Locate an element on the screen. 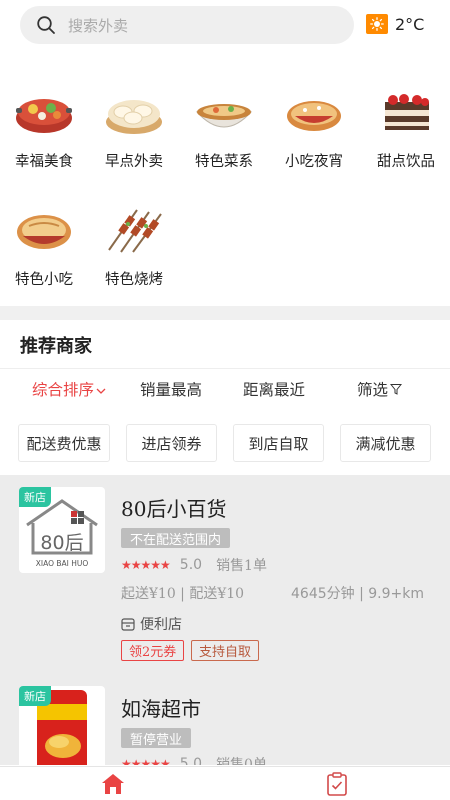  store-rating: ★★★★★ 5.0 销售1单 is located at coordinates (194, 565).